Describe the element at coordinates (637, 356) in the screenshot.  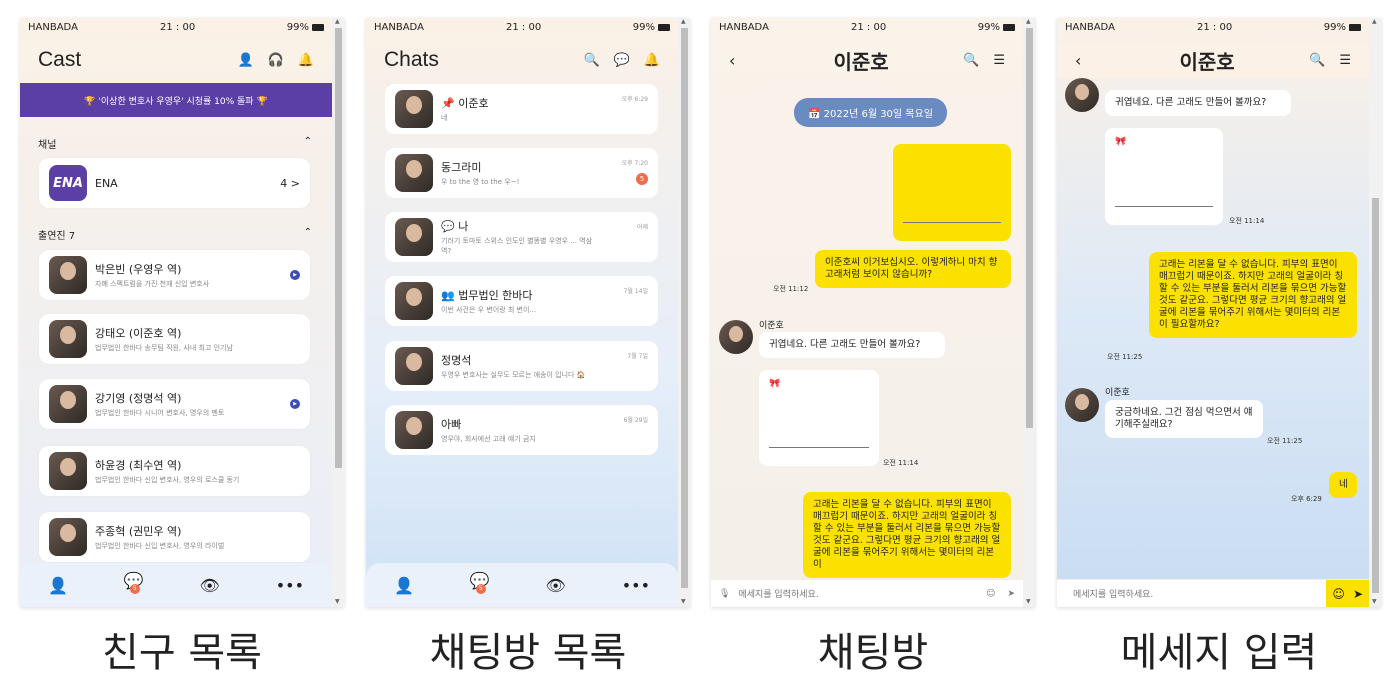
I see `room-time: 7월 7일` at that location.